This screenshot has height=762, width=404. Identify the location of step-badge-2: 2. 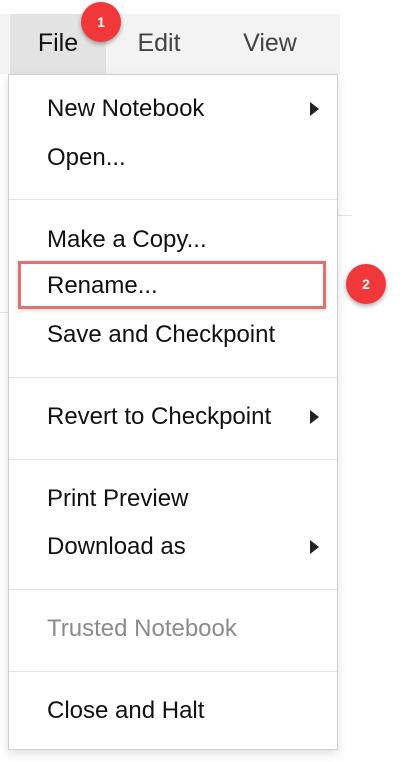
(366, 284).